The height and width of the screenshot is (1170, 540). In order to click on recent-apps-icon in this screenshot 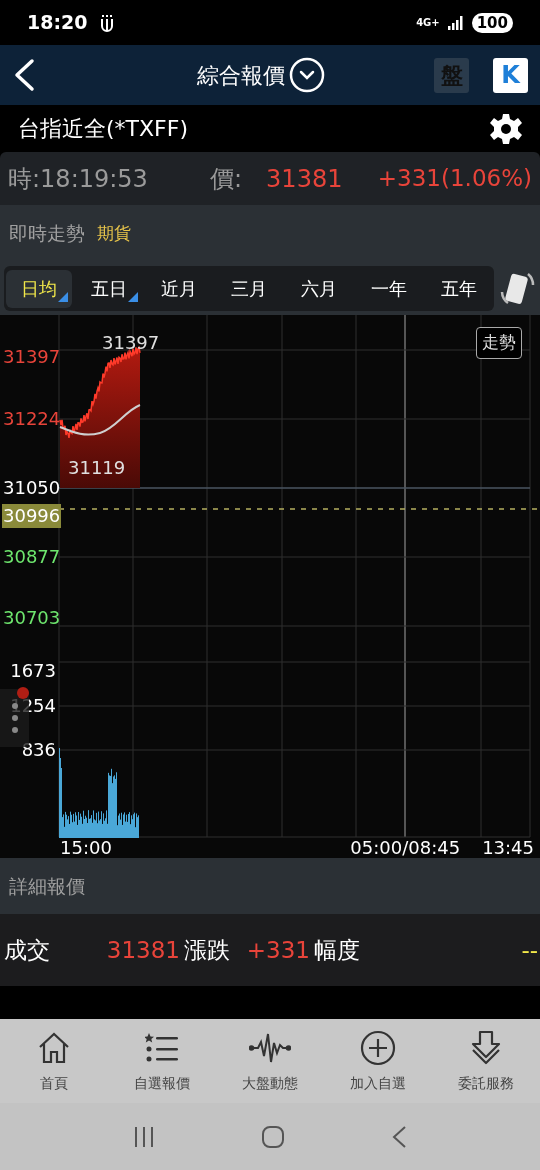, I will do `click(144, 1136)`.